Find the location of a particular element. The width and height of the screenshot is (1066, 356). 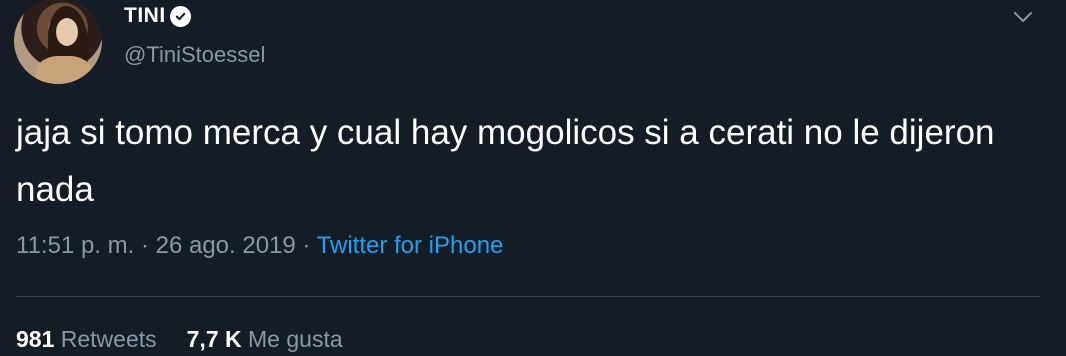

retweets-stat: 981 Retweets is located at coordinates (86, 339).